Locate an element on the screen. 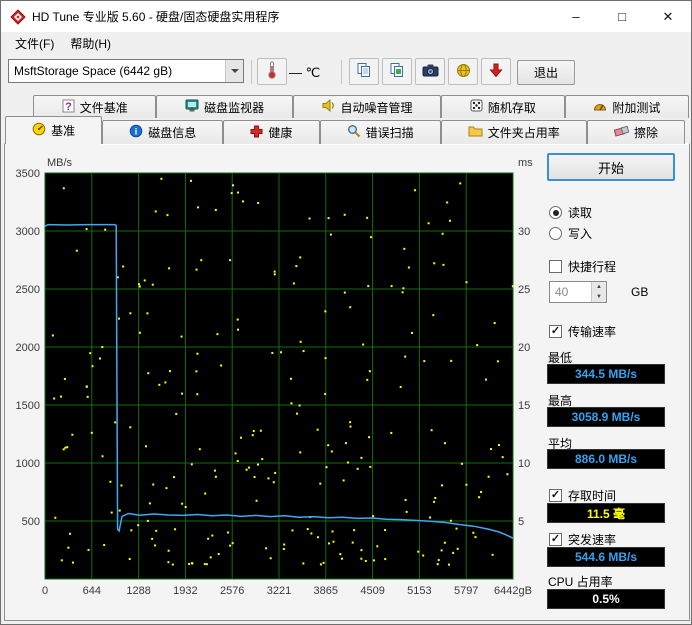 Image resolution: width=692 pixels, height=625 pixels. tab-erase: 擦除 is located at coordinates (636, 132).